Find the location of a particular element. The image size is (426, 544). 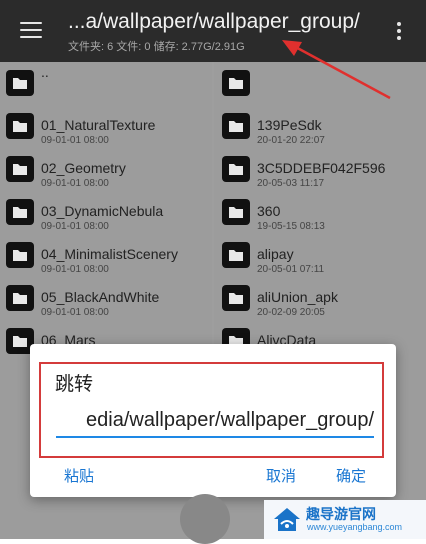

file-name: aliUnion_apk is located at coordinates (297, 297).